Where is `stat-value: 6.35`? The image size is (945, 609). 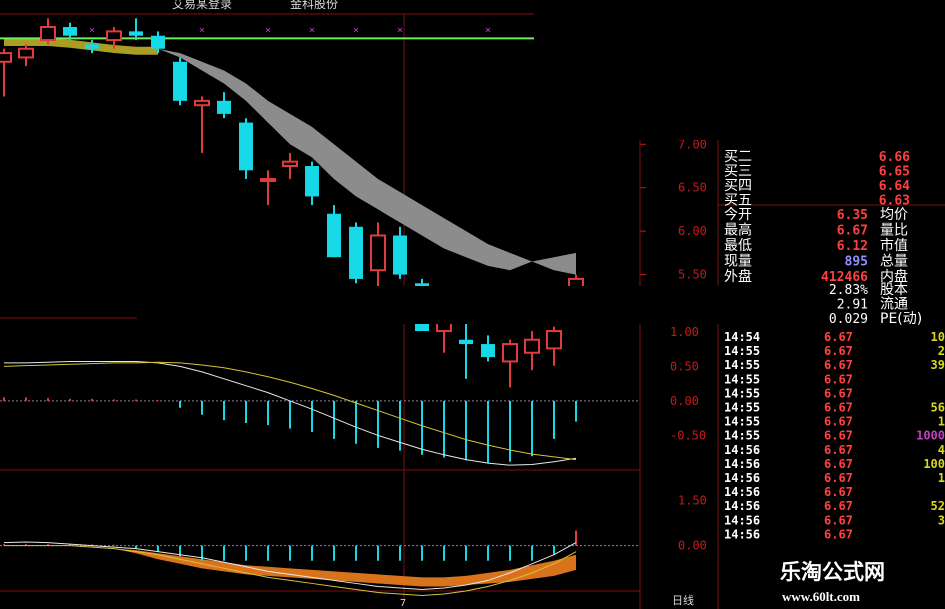 stat-value: 6.35 is located at coordinates (852, 215).